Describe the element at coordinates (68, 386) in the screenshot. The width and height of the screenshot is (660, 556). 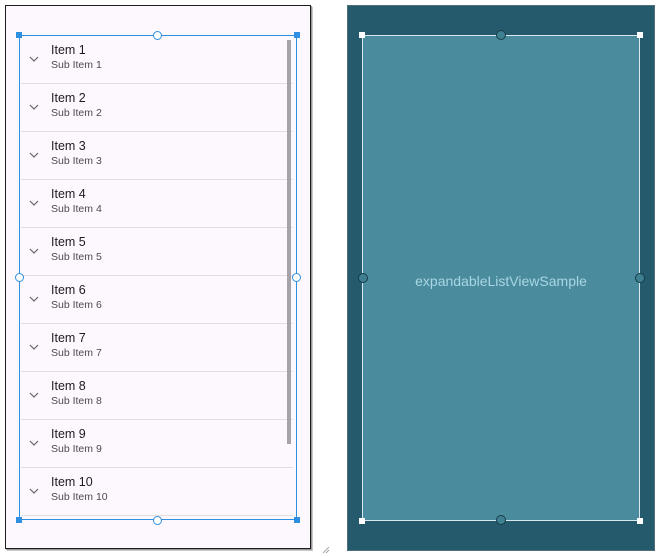
I see `item-title: Item 8` at that location.